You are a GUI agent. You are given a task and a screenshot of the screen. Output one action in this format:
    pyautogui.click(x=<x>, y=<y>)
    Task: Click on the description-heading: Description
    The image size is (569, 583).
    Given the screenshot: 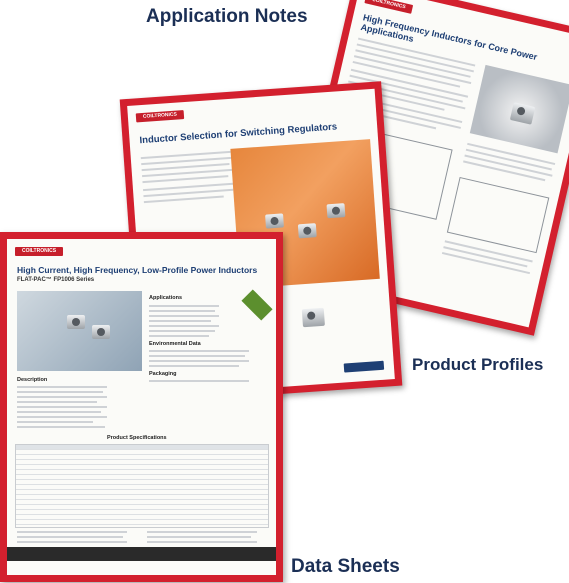 What is the action you would take?
    pyautogui.click(x=32, y=380)
    